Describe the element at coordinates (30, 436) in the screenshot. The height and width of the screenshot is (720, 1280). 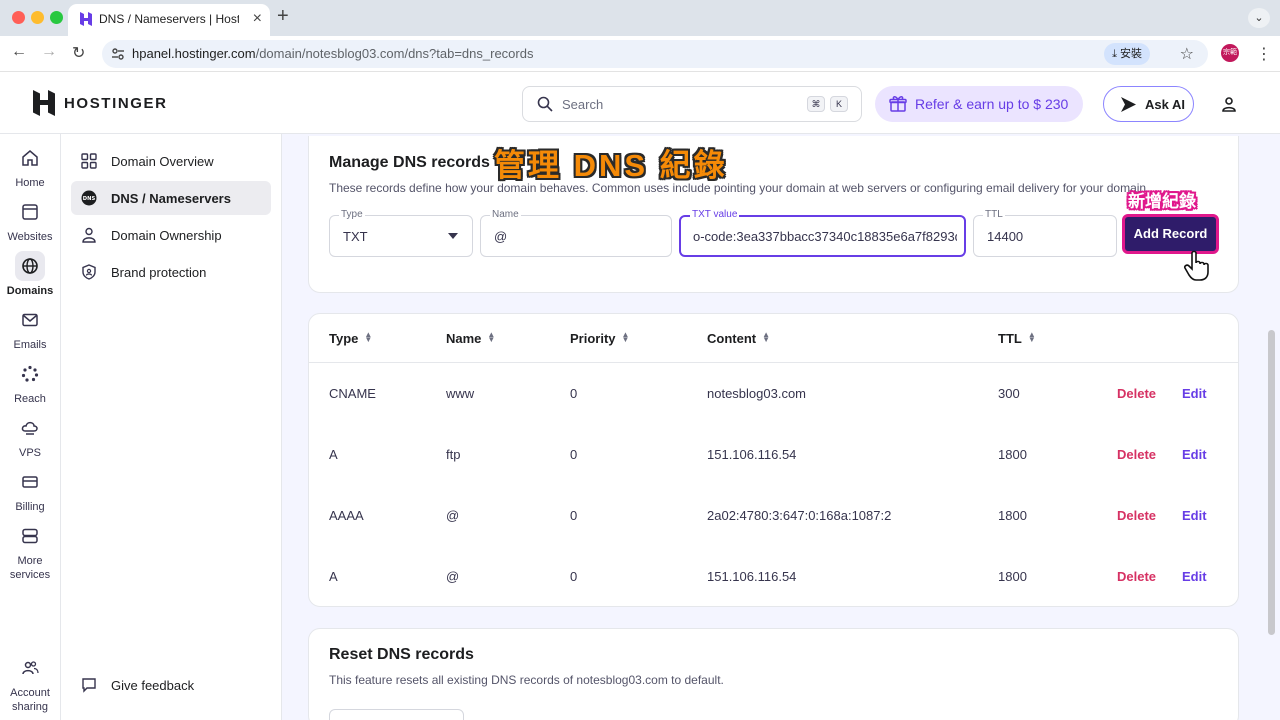
I see `rail-item-vps: VPS` at that location.